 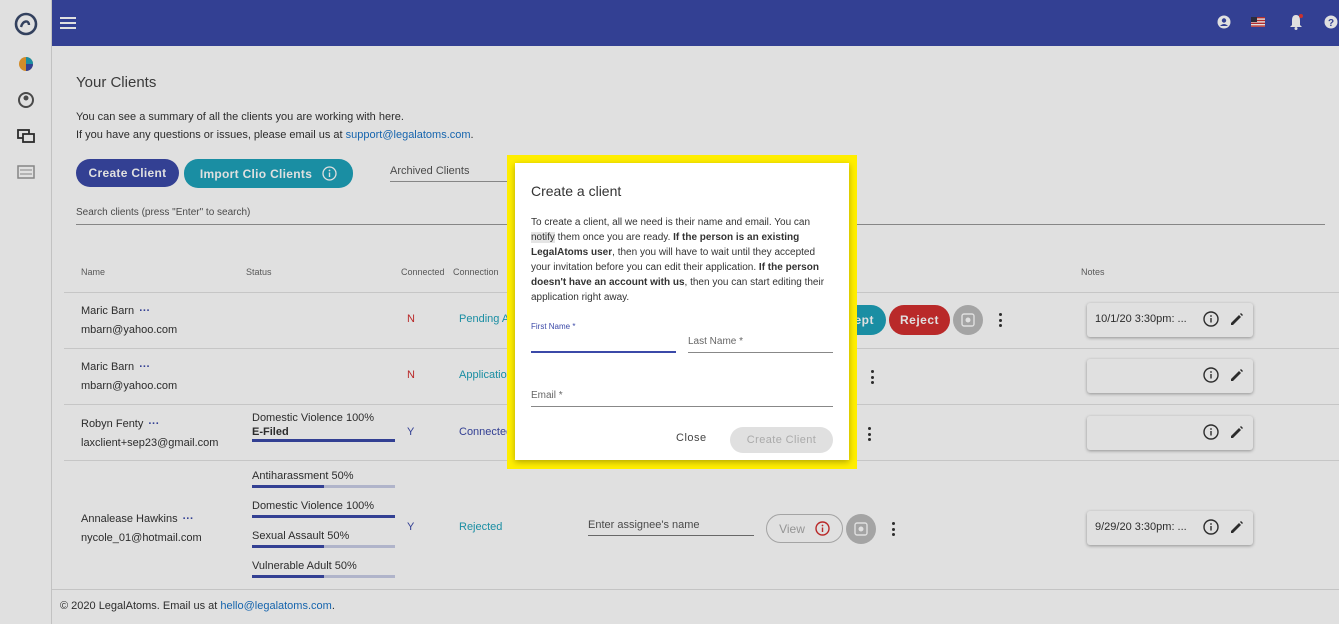 What do you see at coordinates (603, 337) in the screenshot?
I see `first-name-field: First Name *` at bounding box center [603, 337].